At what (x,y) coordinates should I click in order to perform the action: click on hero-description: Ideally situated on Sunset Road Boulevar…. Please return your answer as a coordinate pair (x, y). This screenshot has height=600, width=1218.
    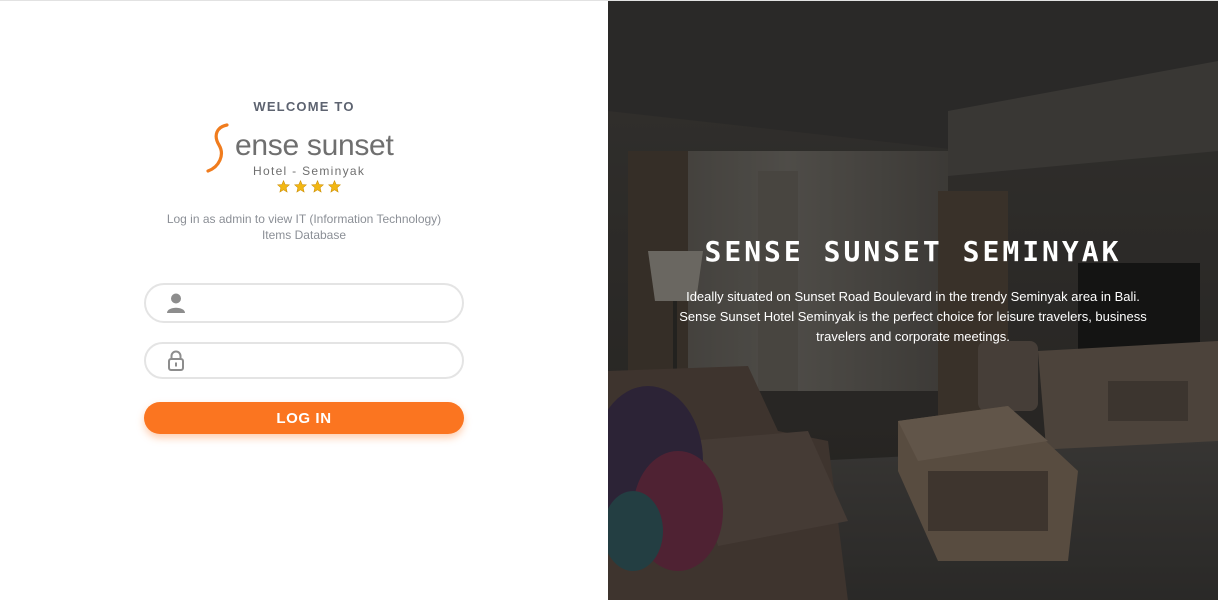
    Looking at the image, I should click on (913, 316).